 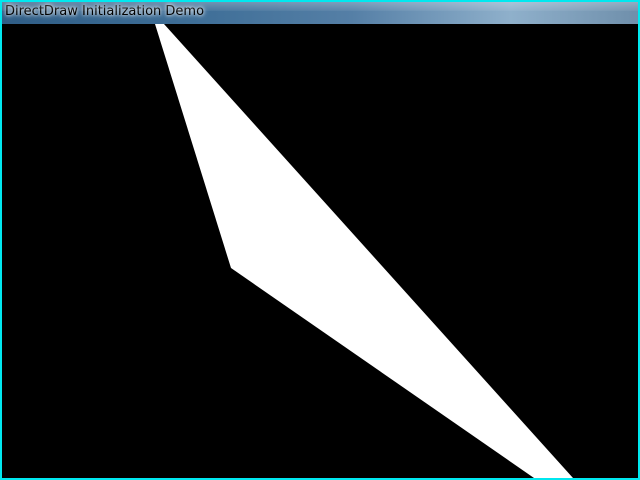 What do you see at coordinates (105, 11) in the screenshot?
I see `window-title: DirectDraw Initialization Demo` at bounding box center [105, 11].